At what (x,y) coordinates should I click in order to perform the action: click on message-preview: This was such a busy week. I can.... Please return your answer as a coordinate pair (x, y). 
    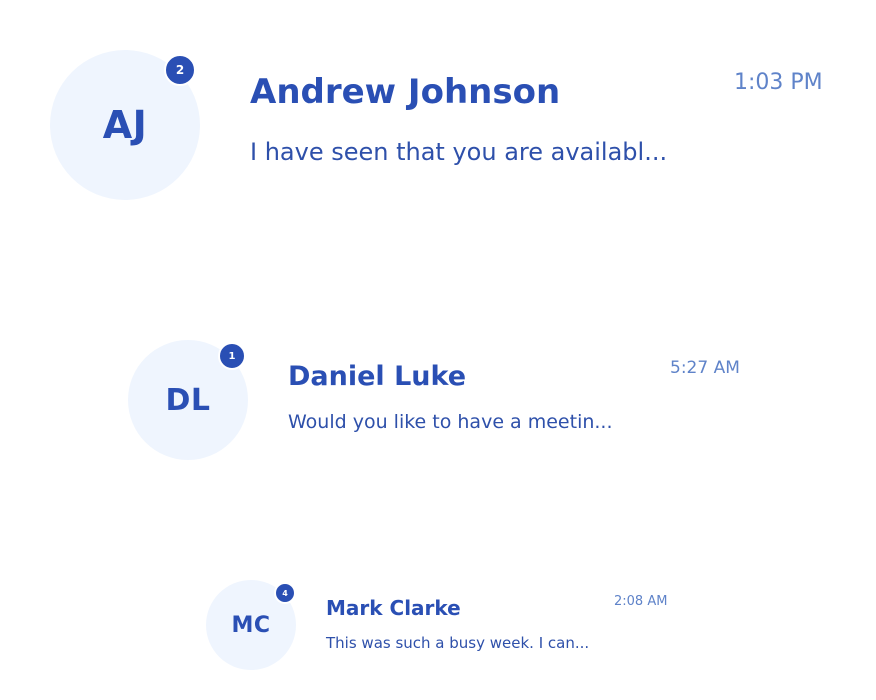
    Looking at the image, I should click on (458, 643).